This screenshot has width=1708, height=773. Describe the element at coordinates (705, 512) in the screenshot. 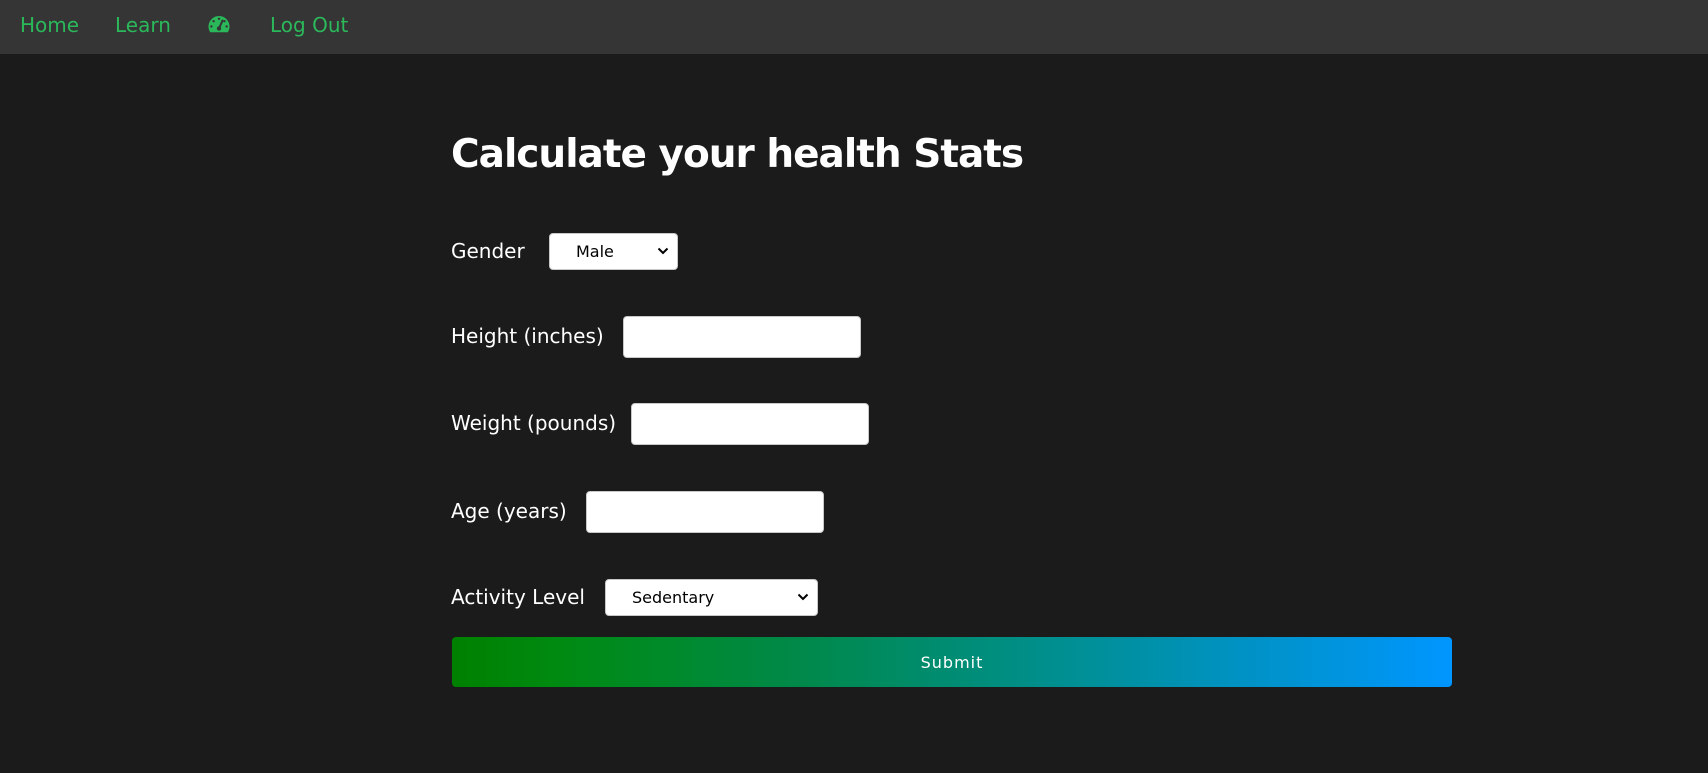

I see `age-input` at that location.